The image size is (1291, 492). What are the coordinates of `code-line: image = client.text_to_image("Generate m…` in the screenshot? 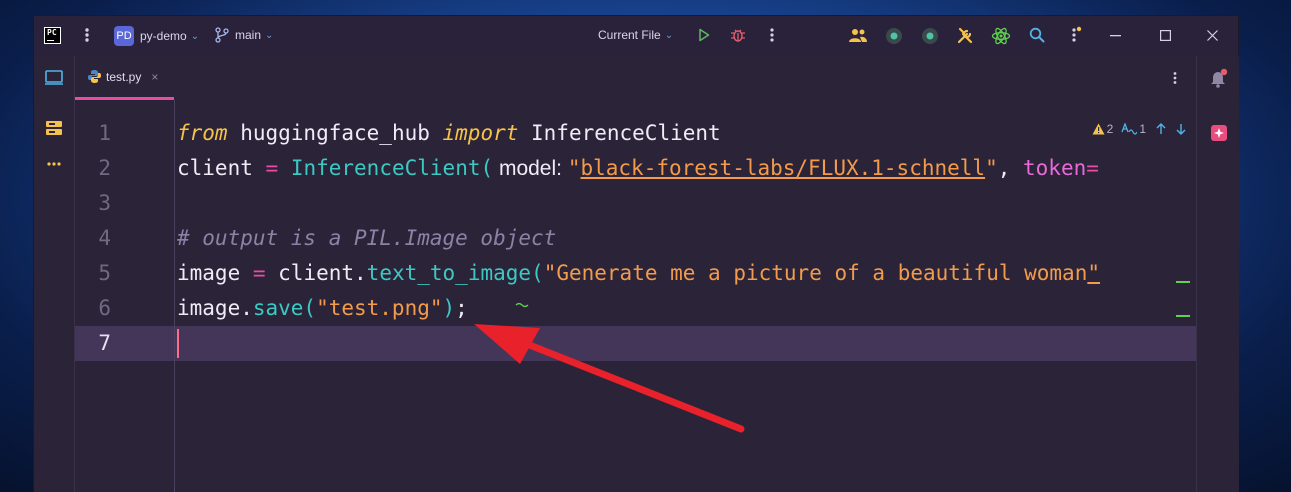 It's located at (638, 273).